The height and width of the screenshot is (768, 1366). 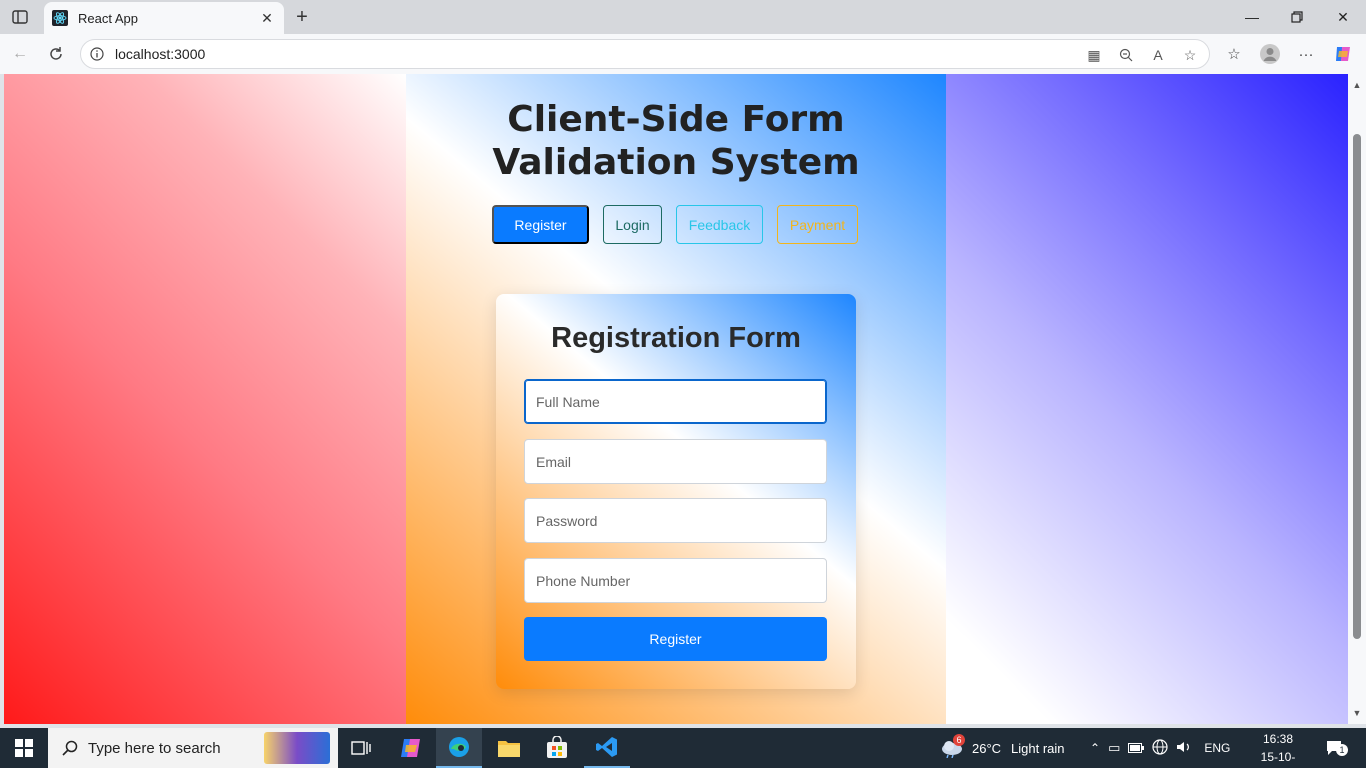 What do you see at coordinates (56, 54) in the screenshot?
I see `refresh-icon` at bounding box center [56, 54].